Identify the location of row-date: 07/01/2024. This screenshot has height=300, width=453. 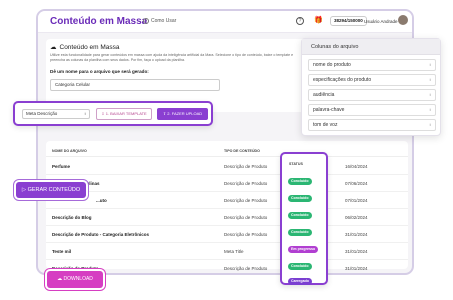
(356, 200).